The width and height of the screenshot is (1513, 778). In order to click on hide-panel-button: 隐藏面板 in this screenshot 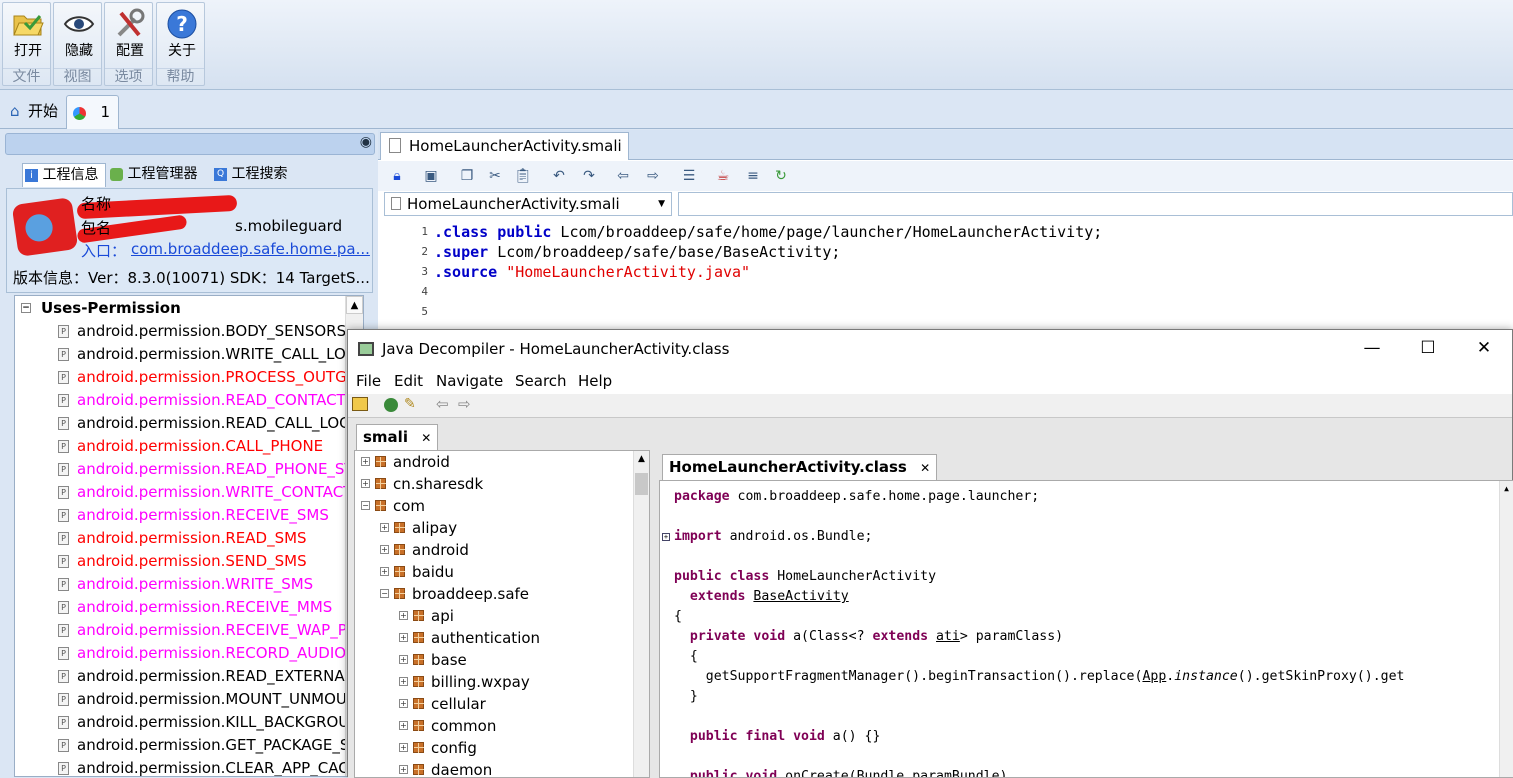, I will do `click(79, 30)`.